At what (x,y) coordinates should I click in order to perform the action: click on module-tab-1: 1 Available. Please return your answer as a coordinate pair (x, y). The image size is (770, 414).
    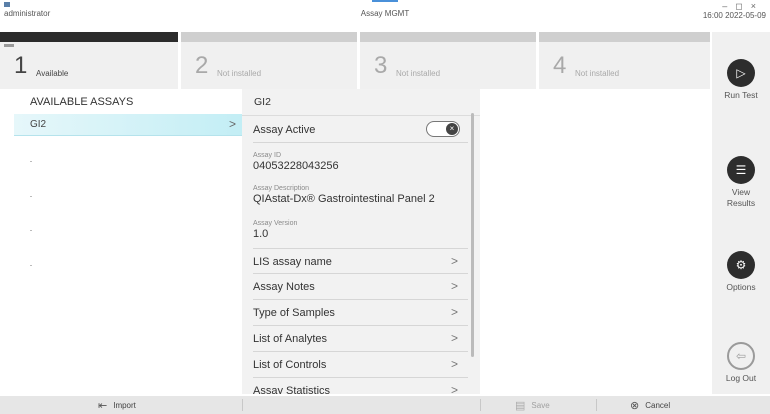
    Looking at the image, I should click on (89, 60).